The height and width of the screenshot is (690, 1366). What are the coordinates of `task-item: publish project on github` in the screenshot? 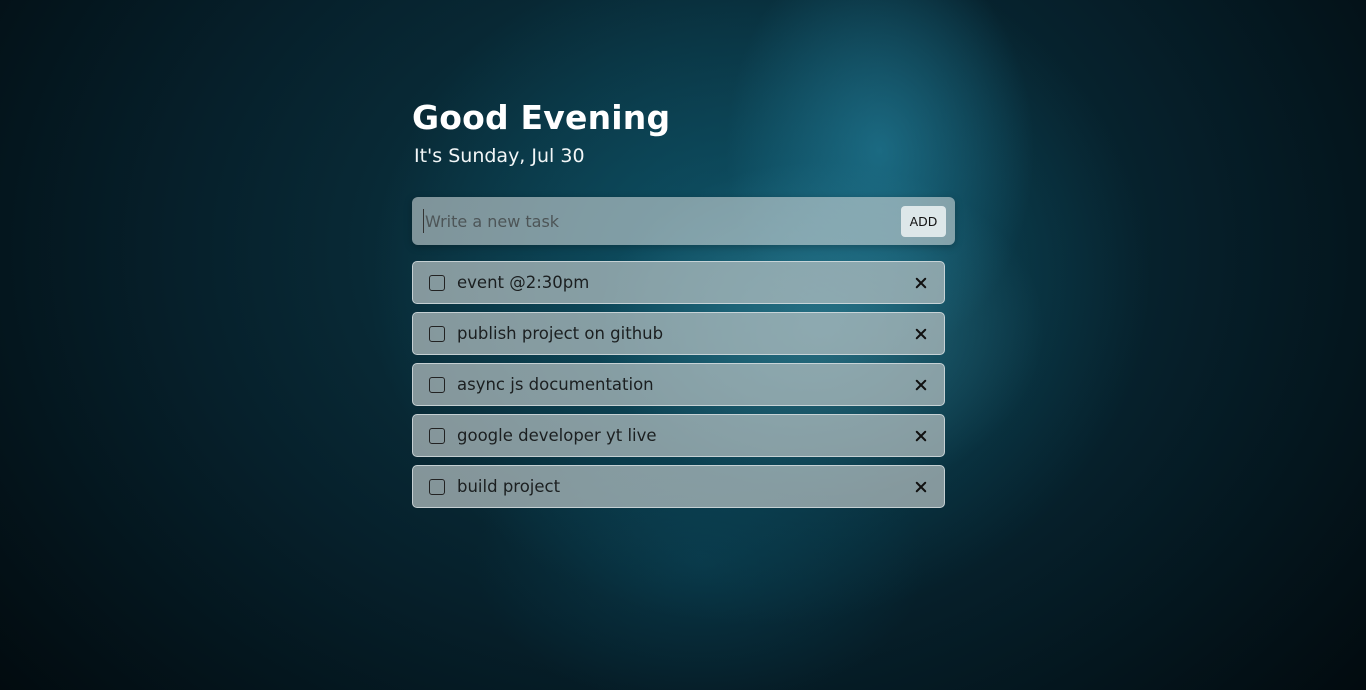 It's located at (678, 333).